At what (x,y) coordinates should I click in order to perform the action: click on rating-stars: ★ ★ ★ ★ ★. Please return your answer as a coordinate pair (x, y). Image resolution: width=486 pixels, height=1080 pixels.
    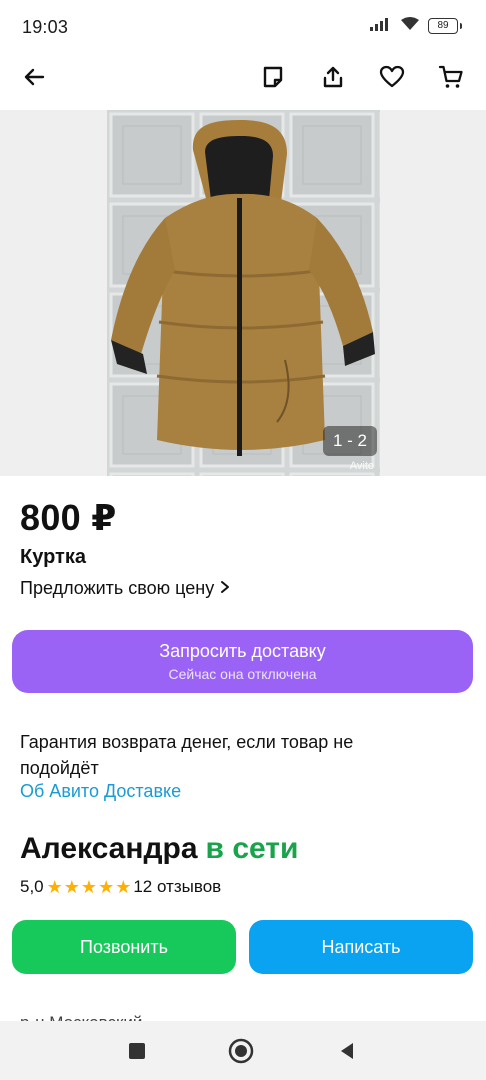
    Looking at the image, I should click on (89, 887).